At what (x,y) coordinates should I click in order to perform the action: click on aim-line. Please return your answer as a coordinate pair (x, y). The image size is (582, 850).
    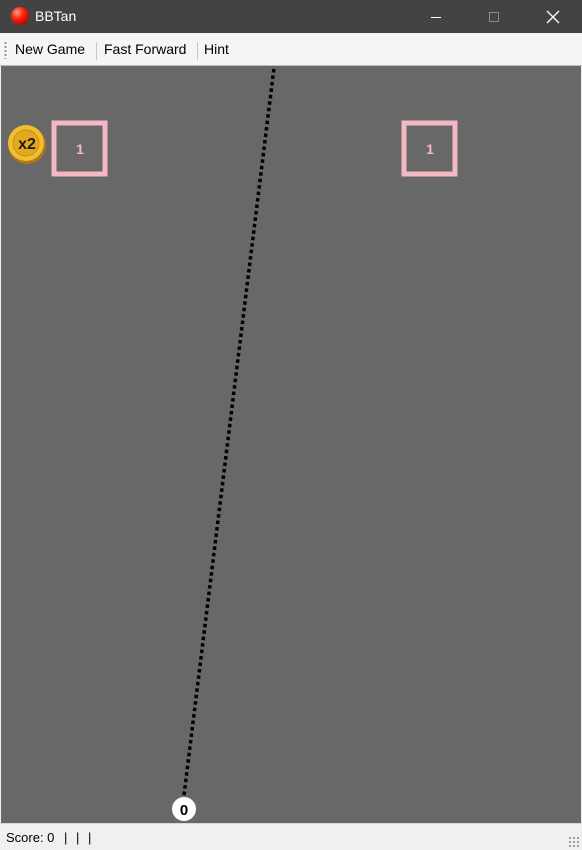
    Looking at the image, I should click on (229, 431).